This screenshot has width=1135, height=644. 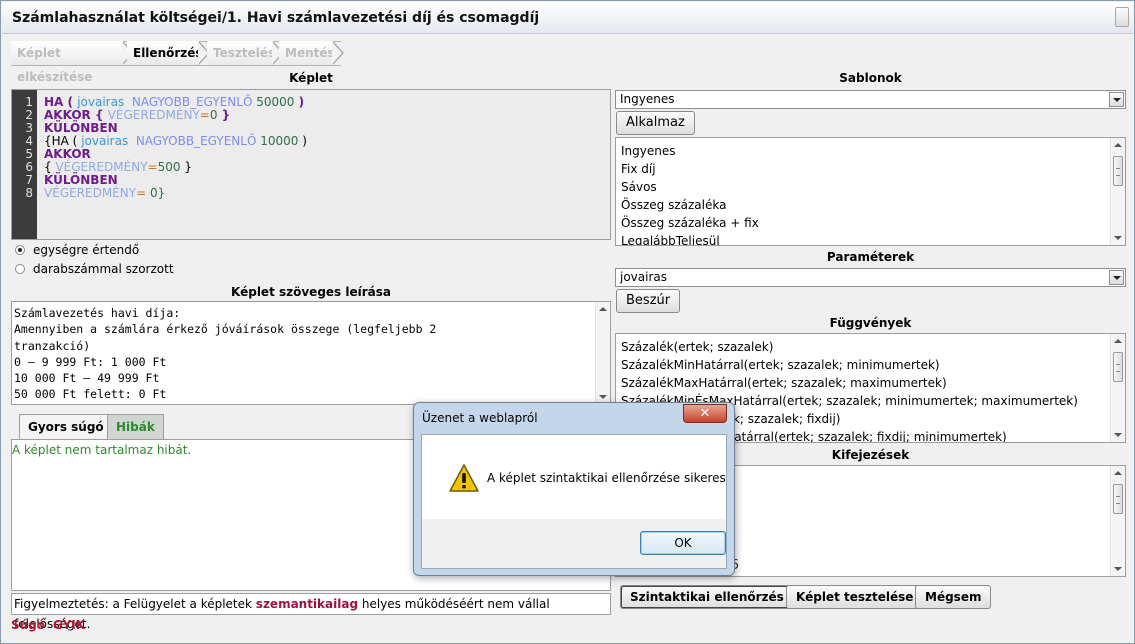 I want to click on footer-links: Súgó GYIK, so click(x=52, y=625).